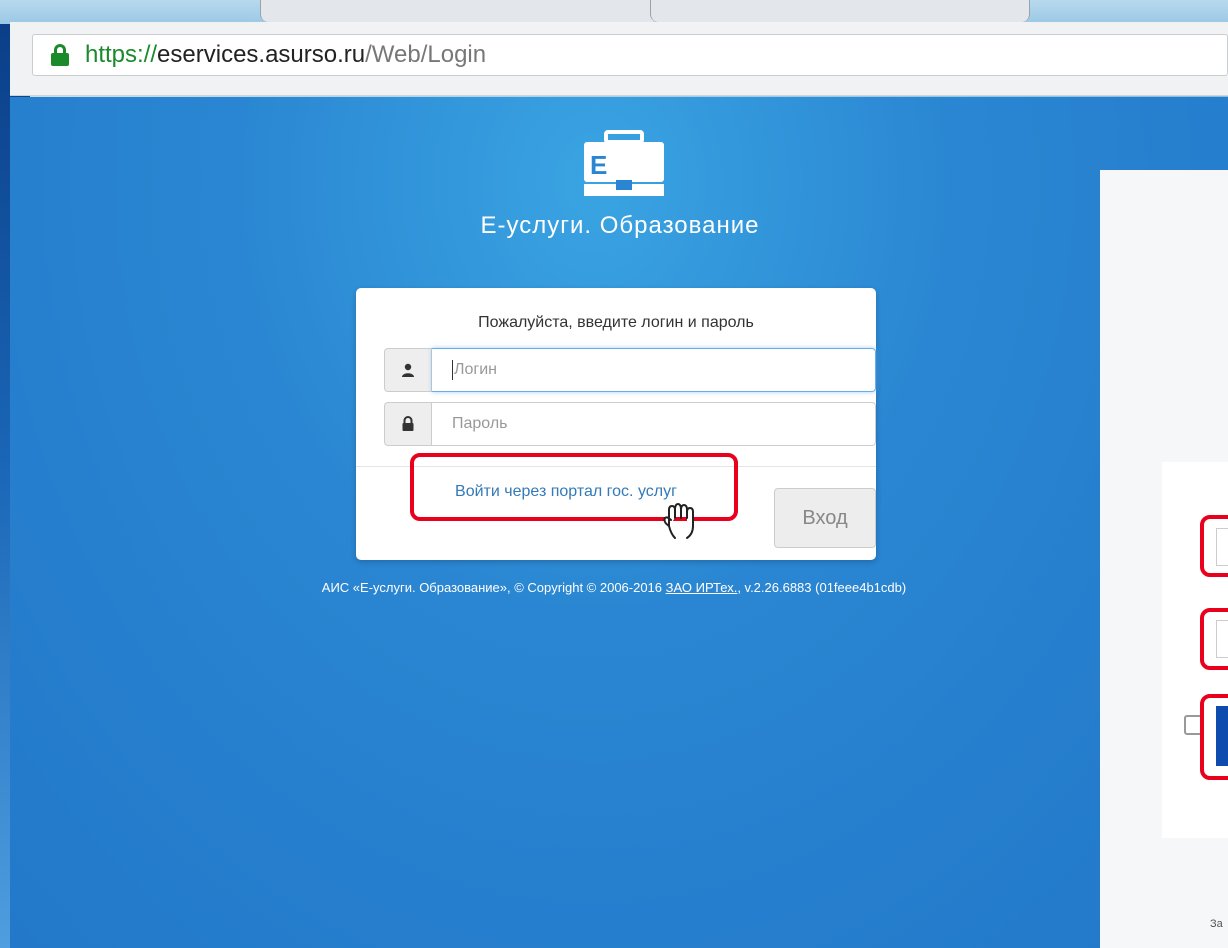  What do you see at coordinates (476, 369) in the screenshot?
I see `login-placeholder: Логин` at bounding box center [476, 369].